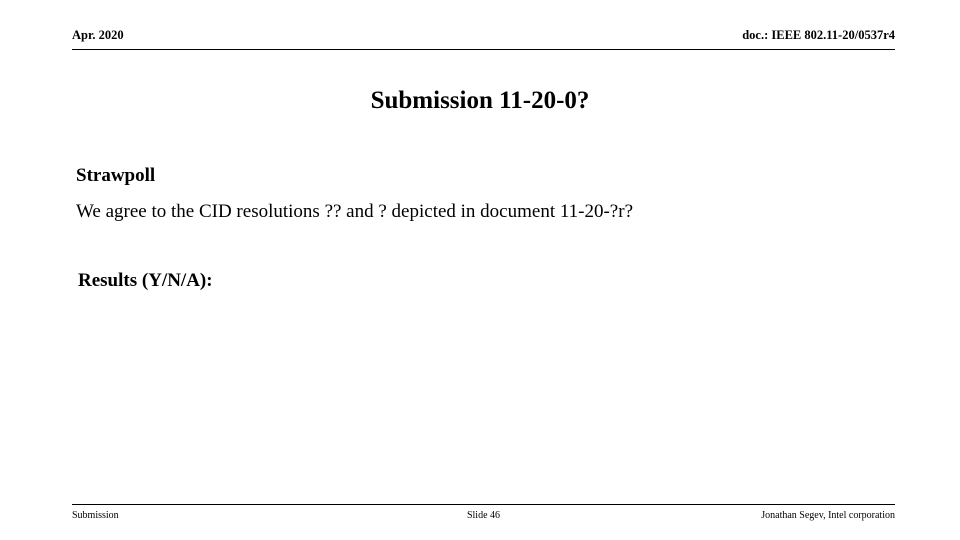  Describe the element at coordinates (480, 100) in the screenshot. I see `slide-title: Submission 11-20-0?` at that location.